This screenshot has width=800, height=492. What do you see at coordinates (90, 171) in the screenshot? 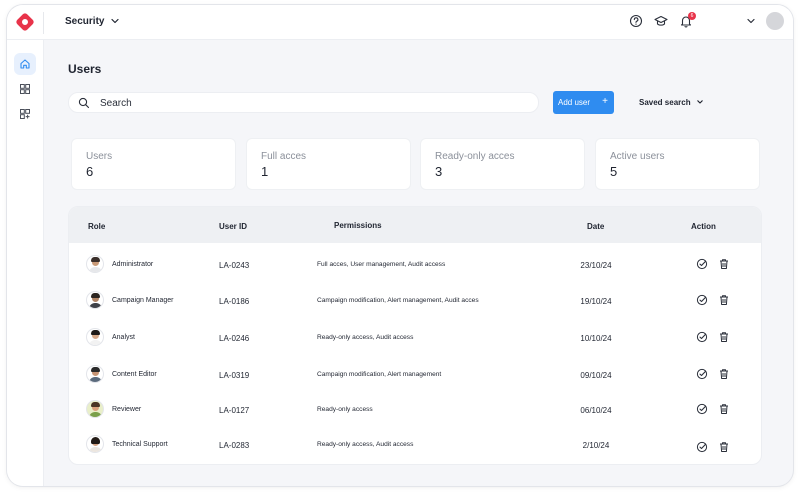
I see `stat-value: 6` at bounding box center [90, 171].